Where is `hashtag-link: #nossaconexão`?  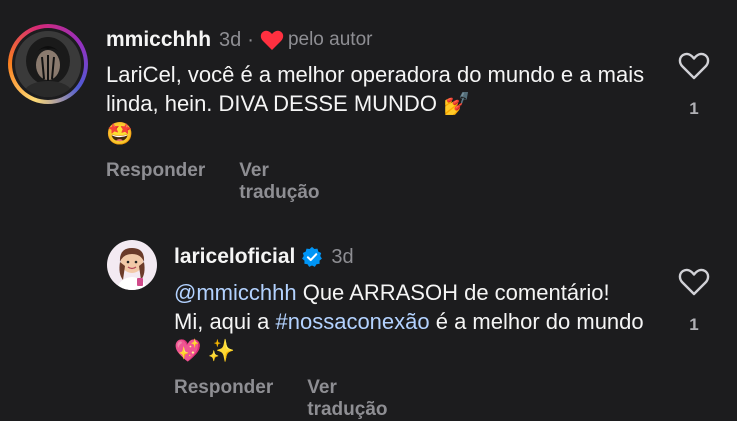
hashtag-link: #nossaconexão is located at coordinates (353, 321).